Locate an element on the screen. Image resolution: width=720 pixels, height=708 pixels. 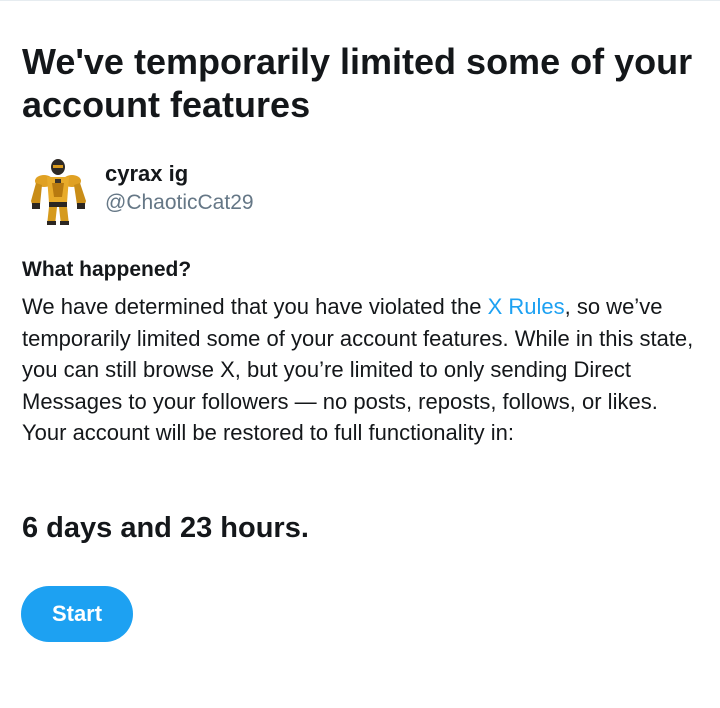
avatar is located at coordinates (58, 191).